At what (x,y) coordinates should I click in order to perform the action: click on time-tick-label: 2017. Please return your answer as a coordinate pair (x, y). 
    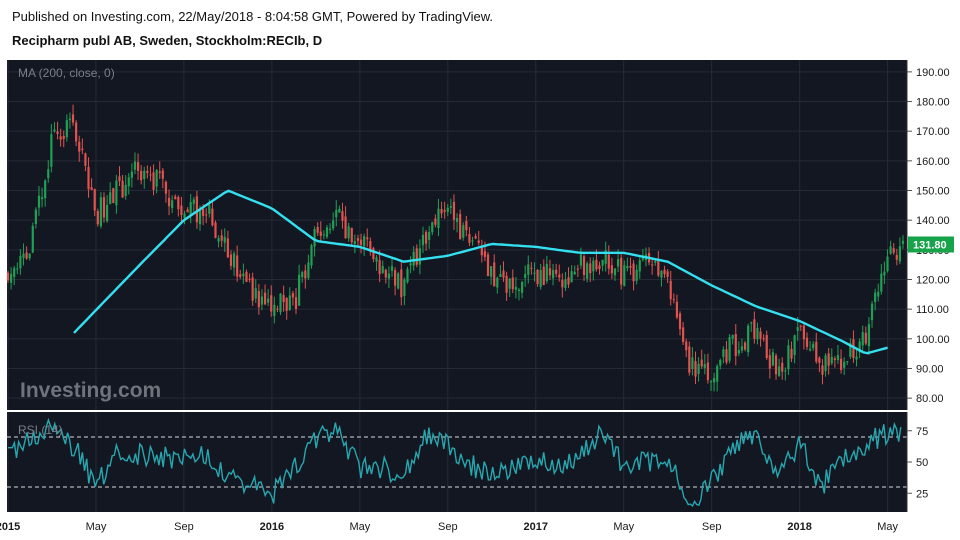
    Looking at the image, I should click on (536, 527).